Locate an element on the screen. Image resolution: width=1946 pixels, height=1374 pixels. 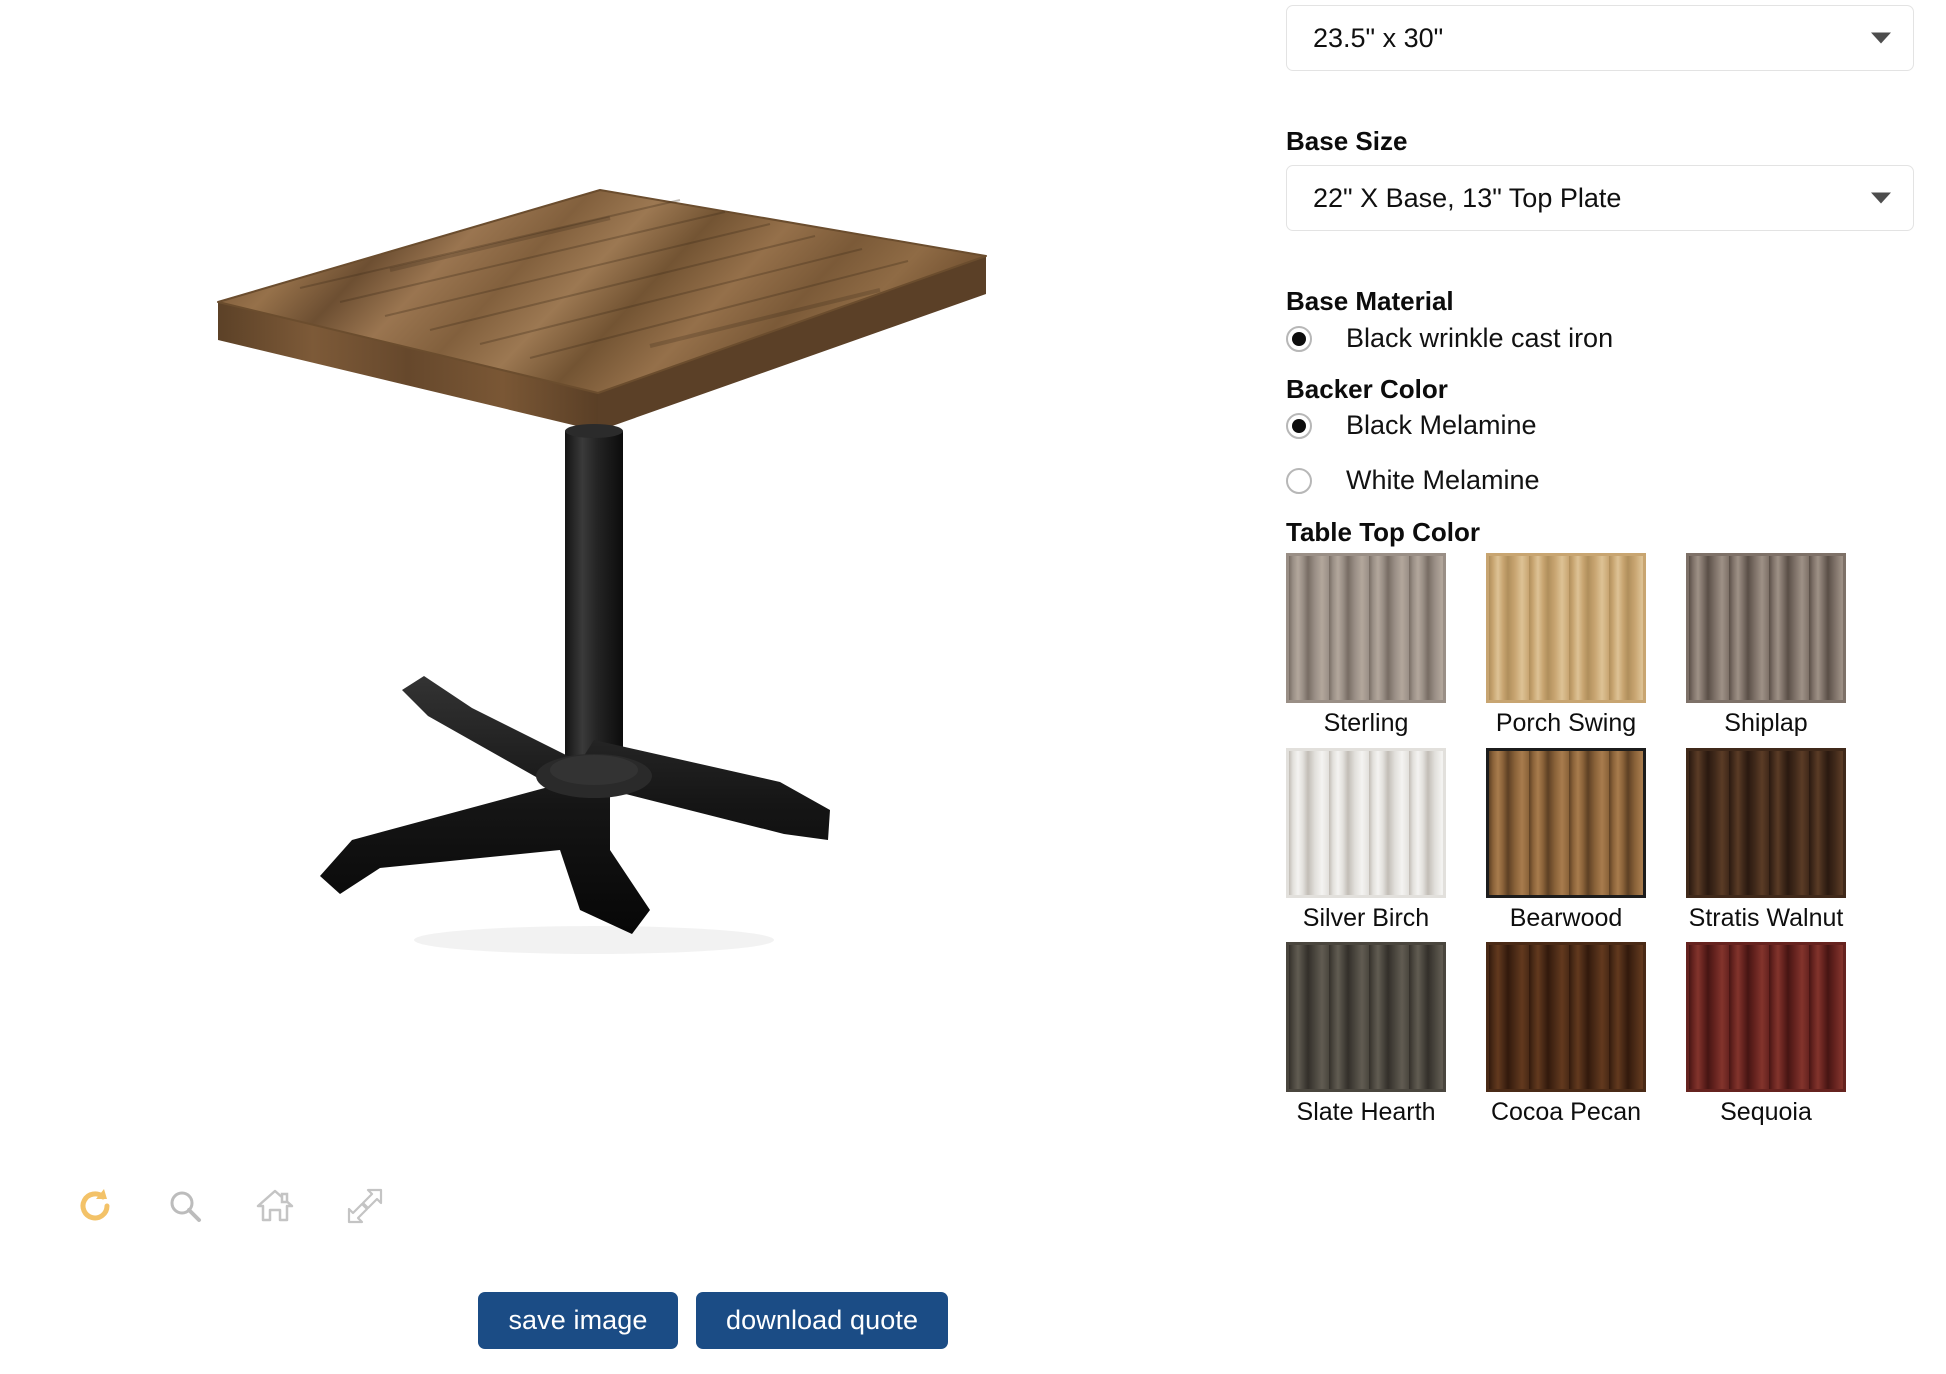
base-size-label: Base Size is located at coordinates (1347, 141).